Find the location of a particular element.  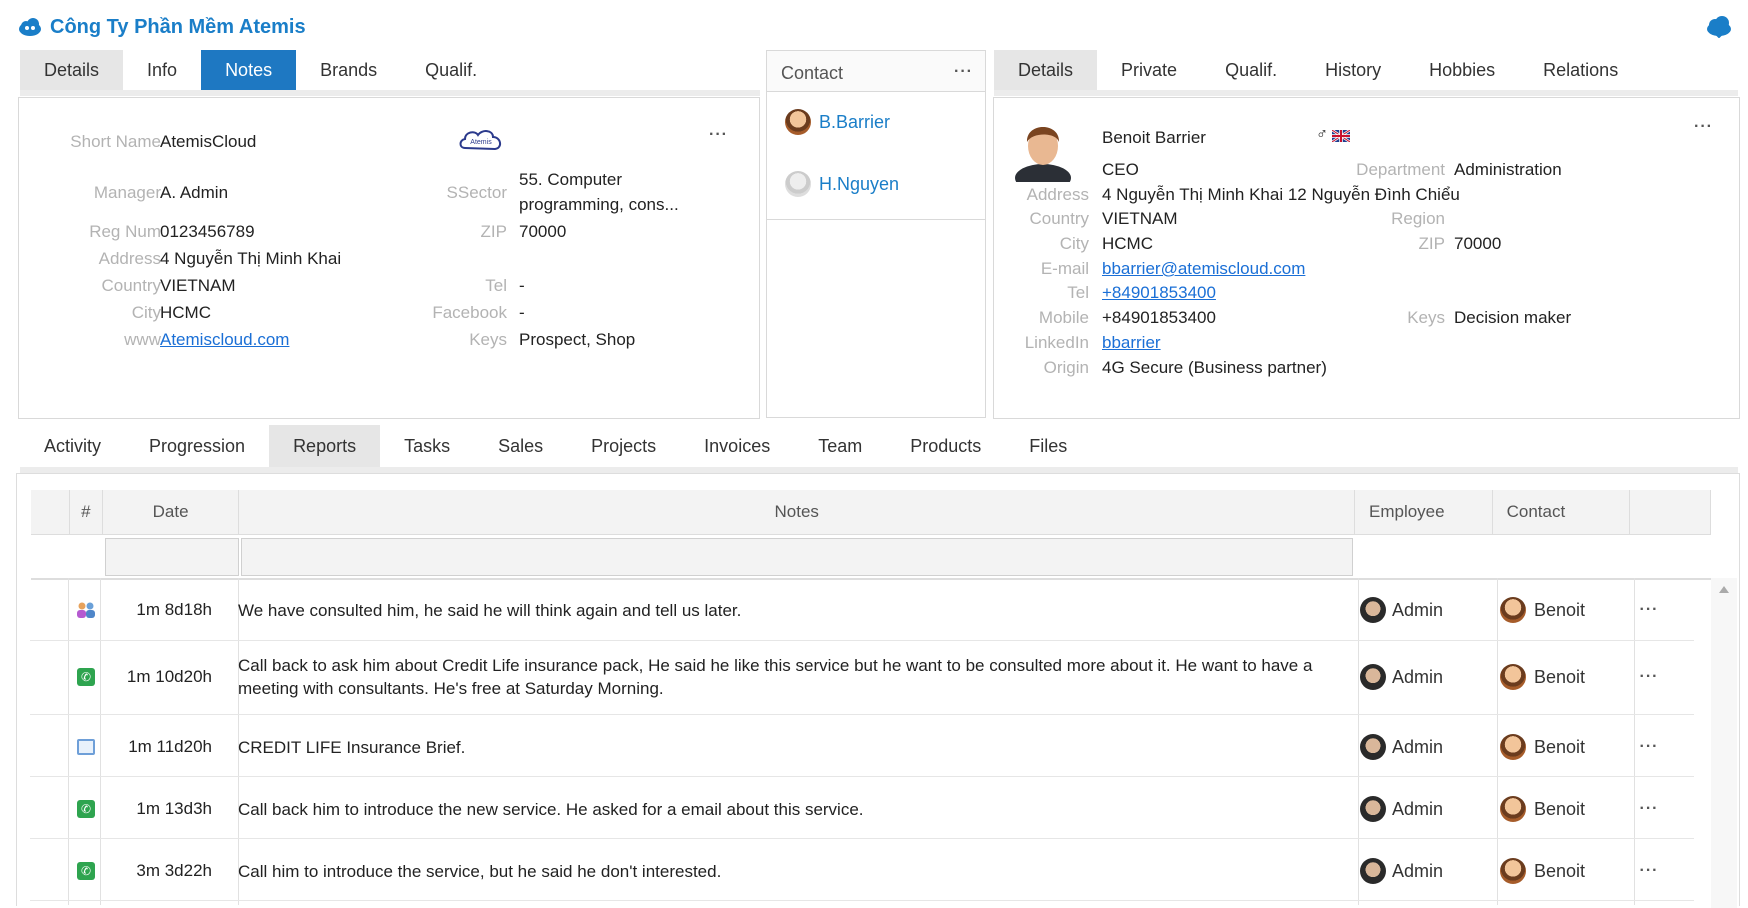

www-link: Atemiscloud.com is located at coordinates (224, 340).